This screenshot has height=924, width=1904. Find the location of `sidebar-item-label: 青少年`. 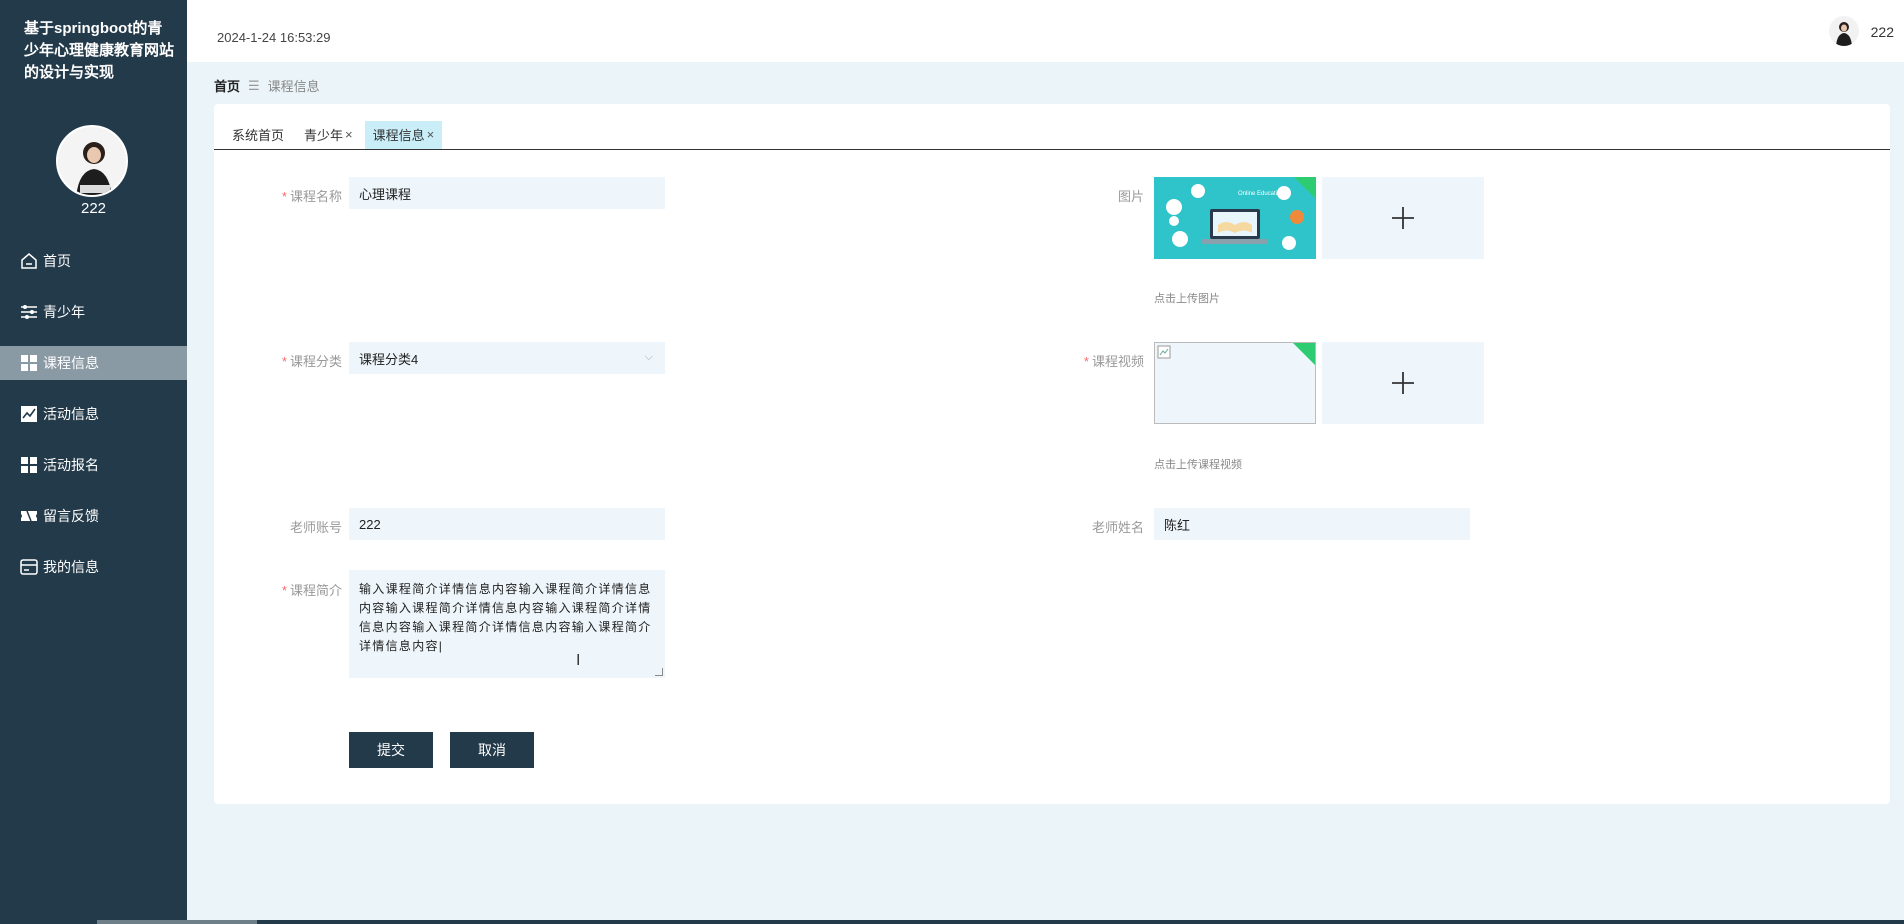

sidebar-item-label: 青少年 is located at coordinates (64, 312).